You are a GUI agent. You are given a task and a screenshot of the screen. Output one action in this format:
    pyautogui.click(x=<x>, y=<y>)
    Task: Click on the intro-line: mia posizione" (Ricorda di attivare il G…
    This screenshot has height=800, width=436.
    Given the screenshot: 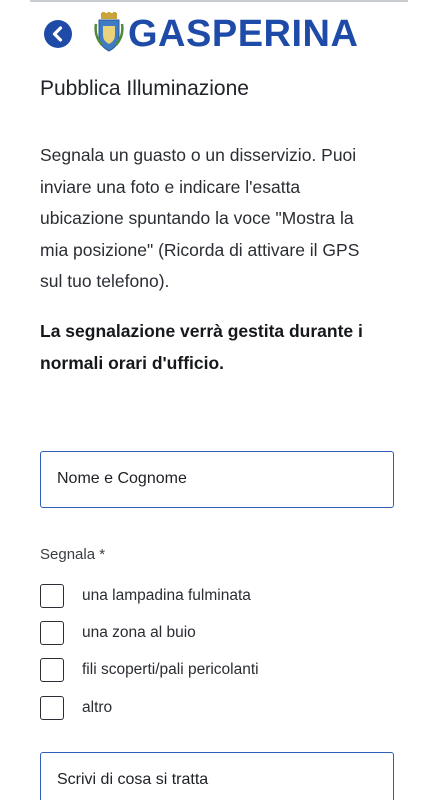 What is the action you would take?
    pyautogui.click(x=200, y=249)
    